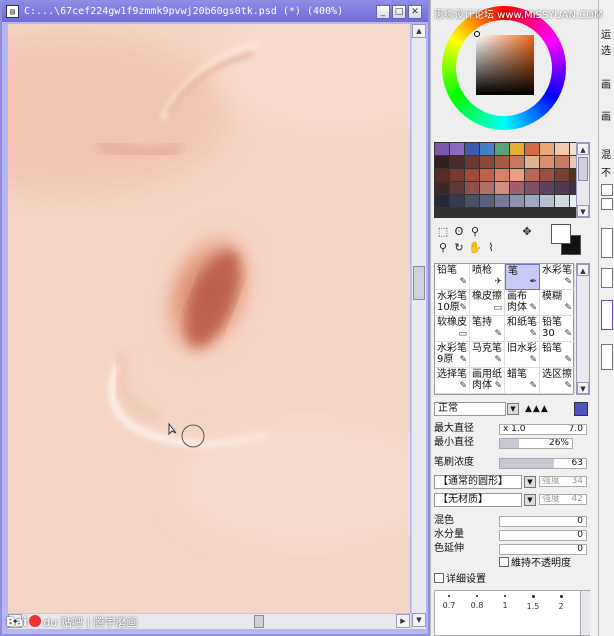 The image size is (614, 636). What do you see at coordinates (536, 443) in the screenshot?
I see `min-size-slider: 26%` at bounding box center [536, 443].